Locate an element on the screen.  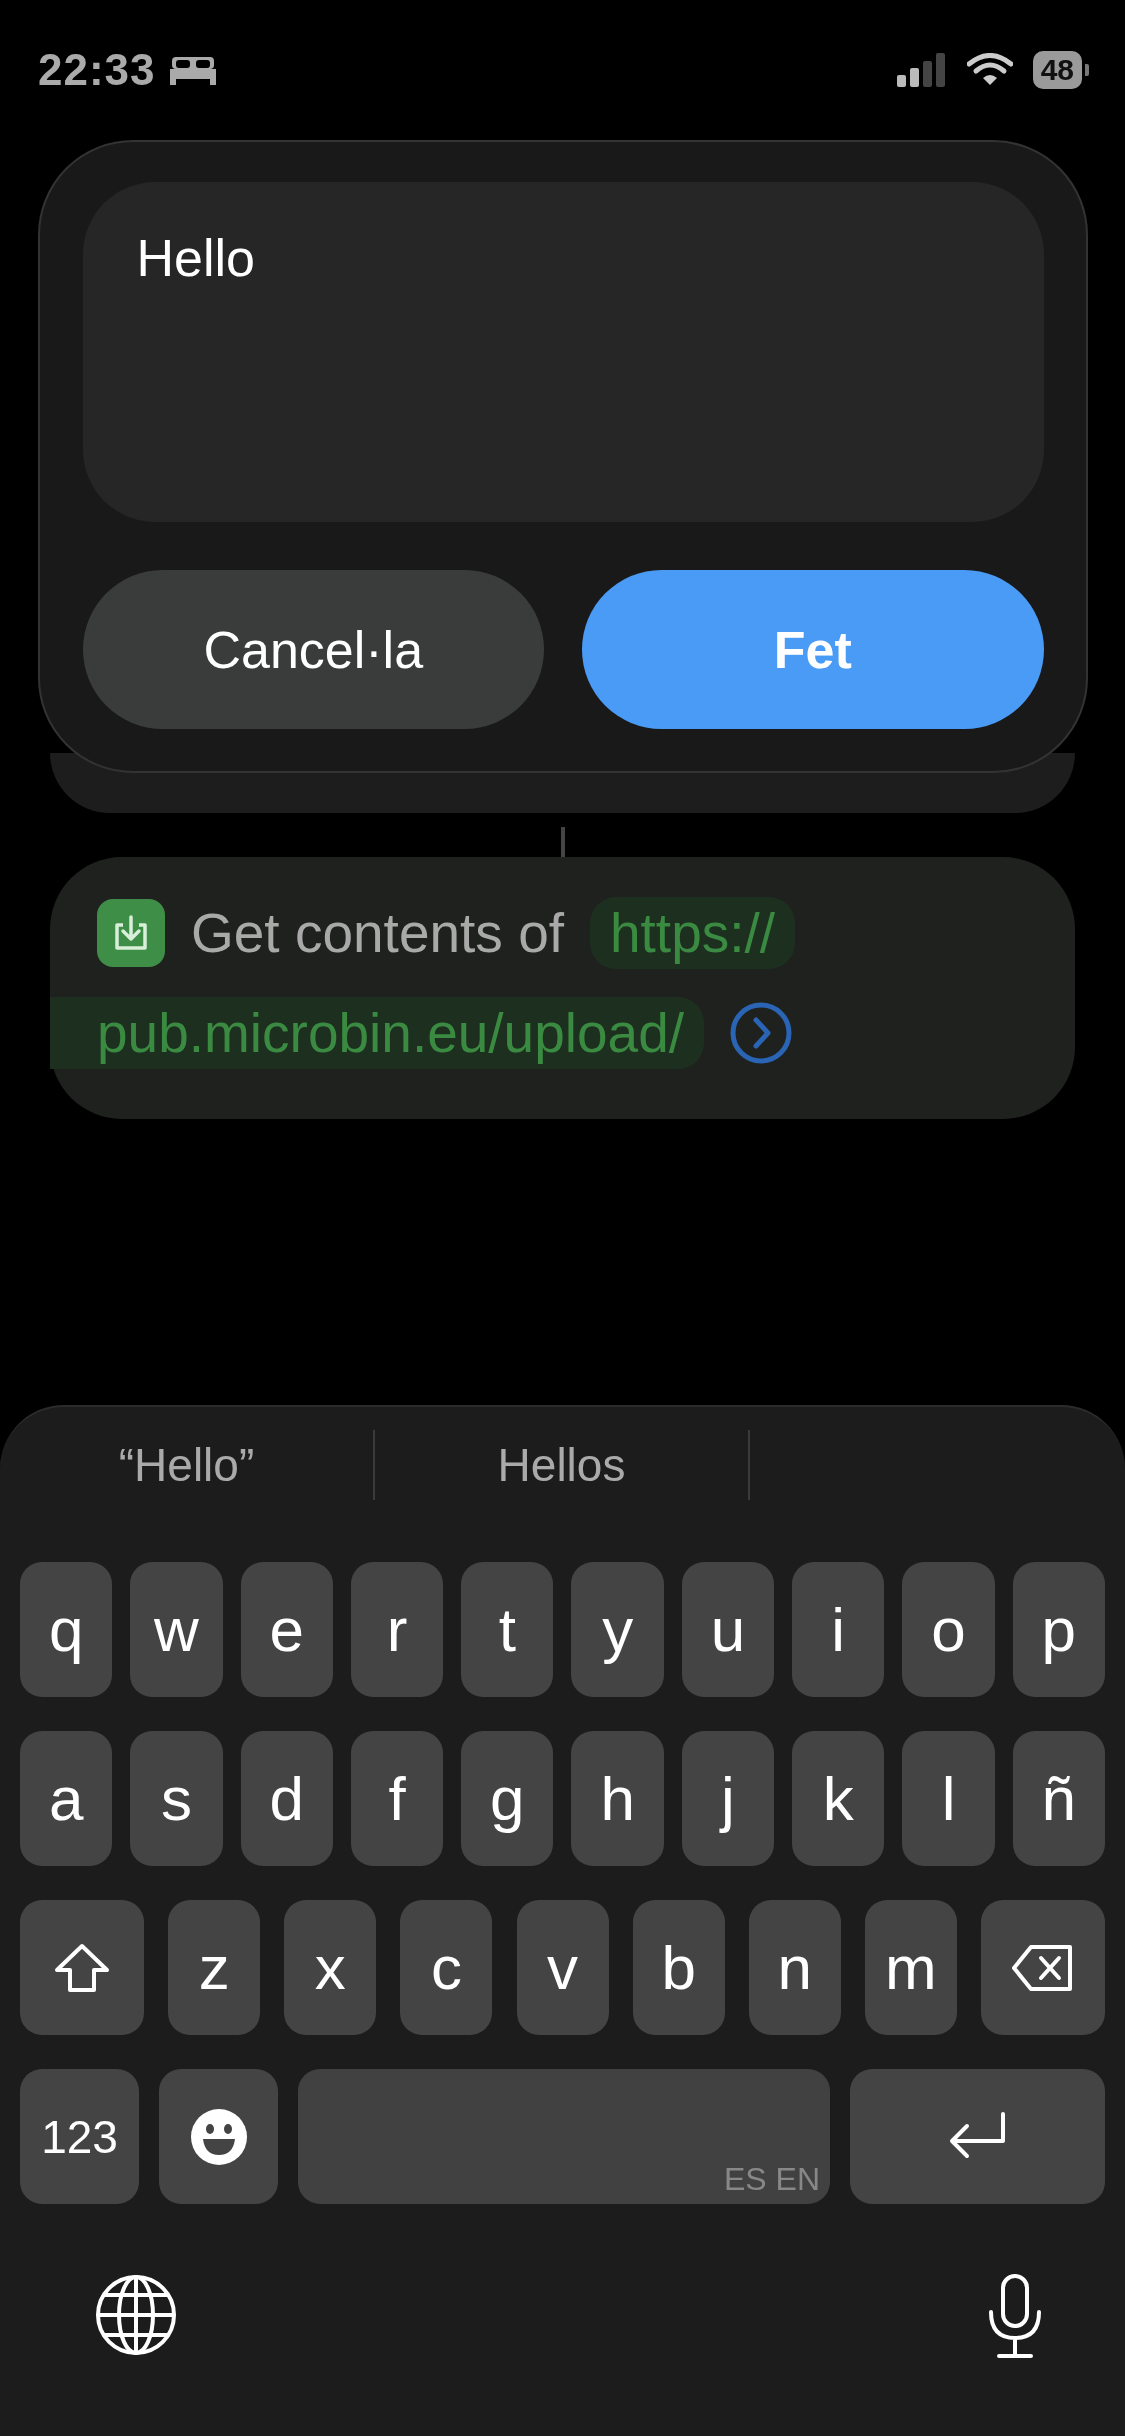
key: k is located at coordinates (838, 1798).